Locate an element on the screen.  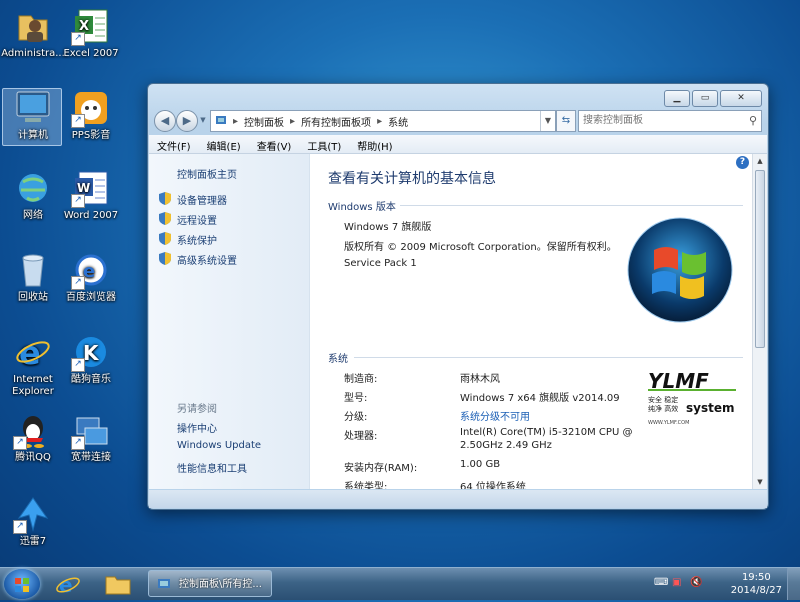
manufacturer-value: 雨林木风 is located at coordinates (480, 379).